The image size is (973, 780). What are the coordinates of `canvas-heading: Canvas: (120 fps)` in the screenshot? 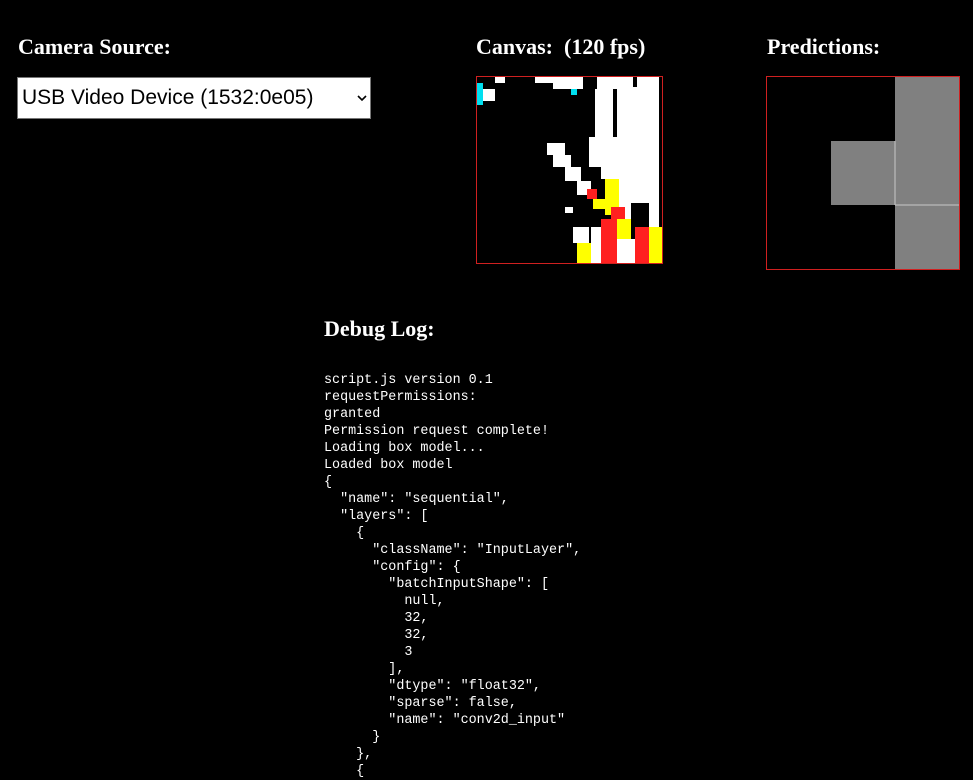 It's located at (561, 46).